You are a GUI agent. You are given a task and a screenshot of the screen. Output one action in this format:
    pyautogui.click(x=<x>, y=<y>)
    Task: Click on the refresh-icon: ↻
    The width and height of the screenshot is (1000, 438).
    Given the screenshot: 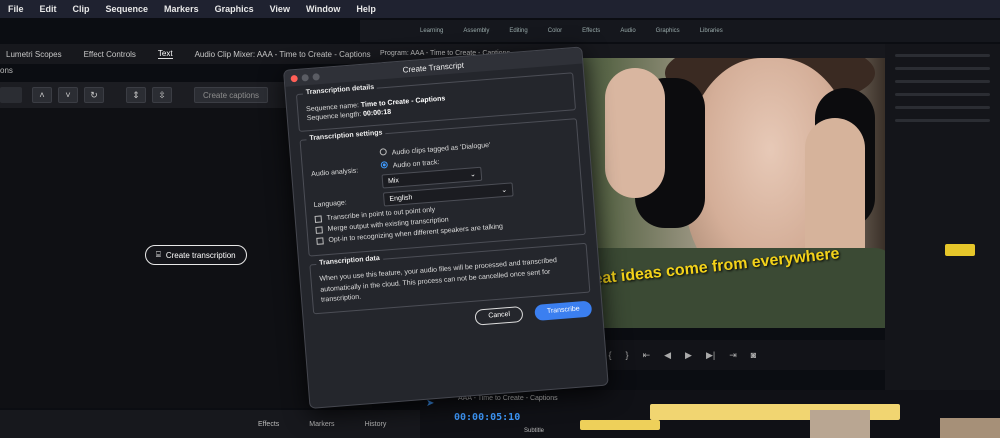 What is the action you would take?
    pyautogui.click(x=94, y=95)
    